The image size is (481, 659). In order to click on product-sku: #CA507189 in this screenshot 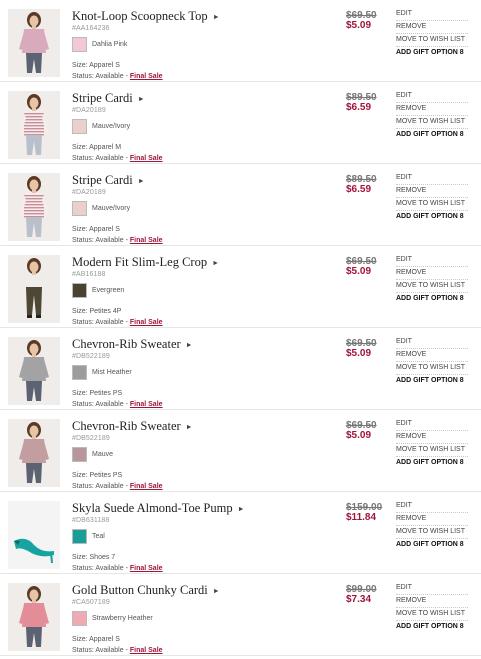, I will do `click(91, 602)`.